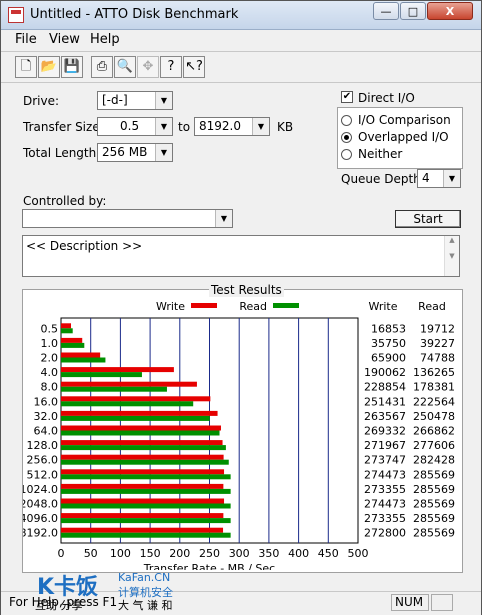 The image size is (482, 615). What do you see at coordinates (46, 401) in the screenshot?
I see `category-label: 16.0` at bounding box center [46, 401].